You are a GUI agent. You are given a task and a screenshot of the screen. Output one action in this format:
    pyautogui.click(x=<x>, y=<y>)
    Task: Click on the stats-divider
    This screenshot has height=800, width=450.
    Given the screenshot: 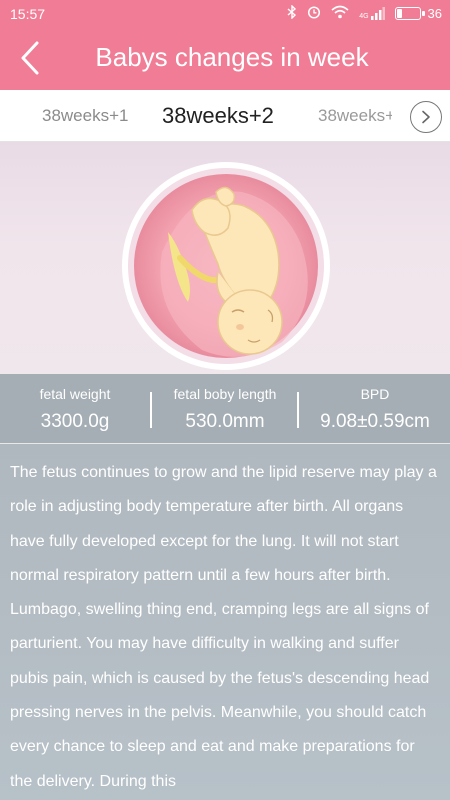 What is the action you would take?
    pyautogui.click(x=298, y=410)
    